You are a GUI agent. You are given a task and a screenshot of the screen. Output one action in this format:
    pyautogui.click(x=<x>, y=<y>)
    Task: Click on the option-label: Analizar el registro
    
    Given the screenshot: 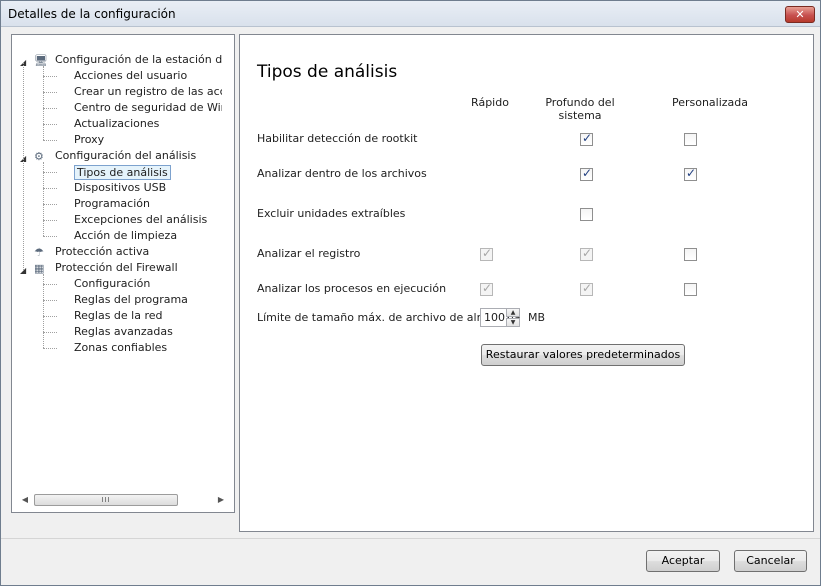 What is the action you would take?
    pyautogui.click(x=309, y=253)
    